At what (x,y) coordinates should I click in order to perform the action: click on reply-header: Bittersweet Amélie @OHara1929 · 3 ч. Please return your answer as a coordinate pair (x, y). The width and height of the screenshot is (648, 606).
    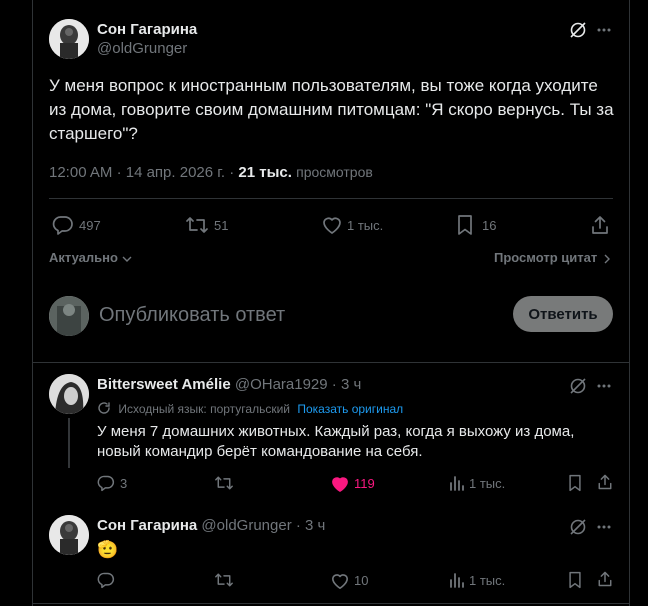
    Looking at the image, I should click on (229, 384).